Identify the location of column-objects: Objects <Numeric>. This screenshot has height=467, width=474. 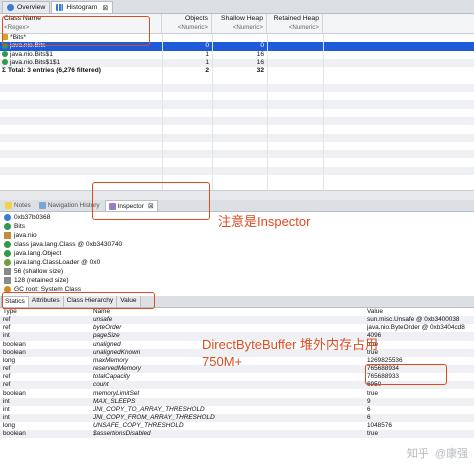
(187, 24).